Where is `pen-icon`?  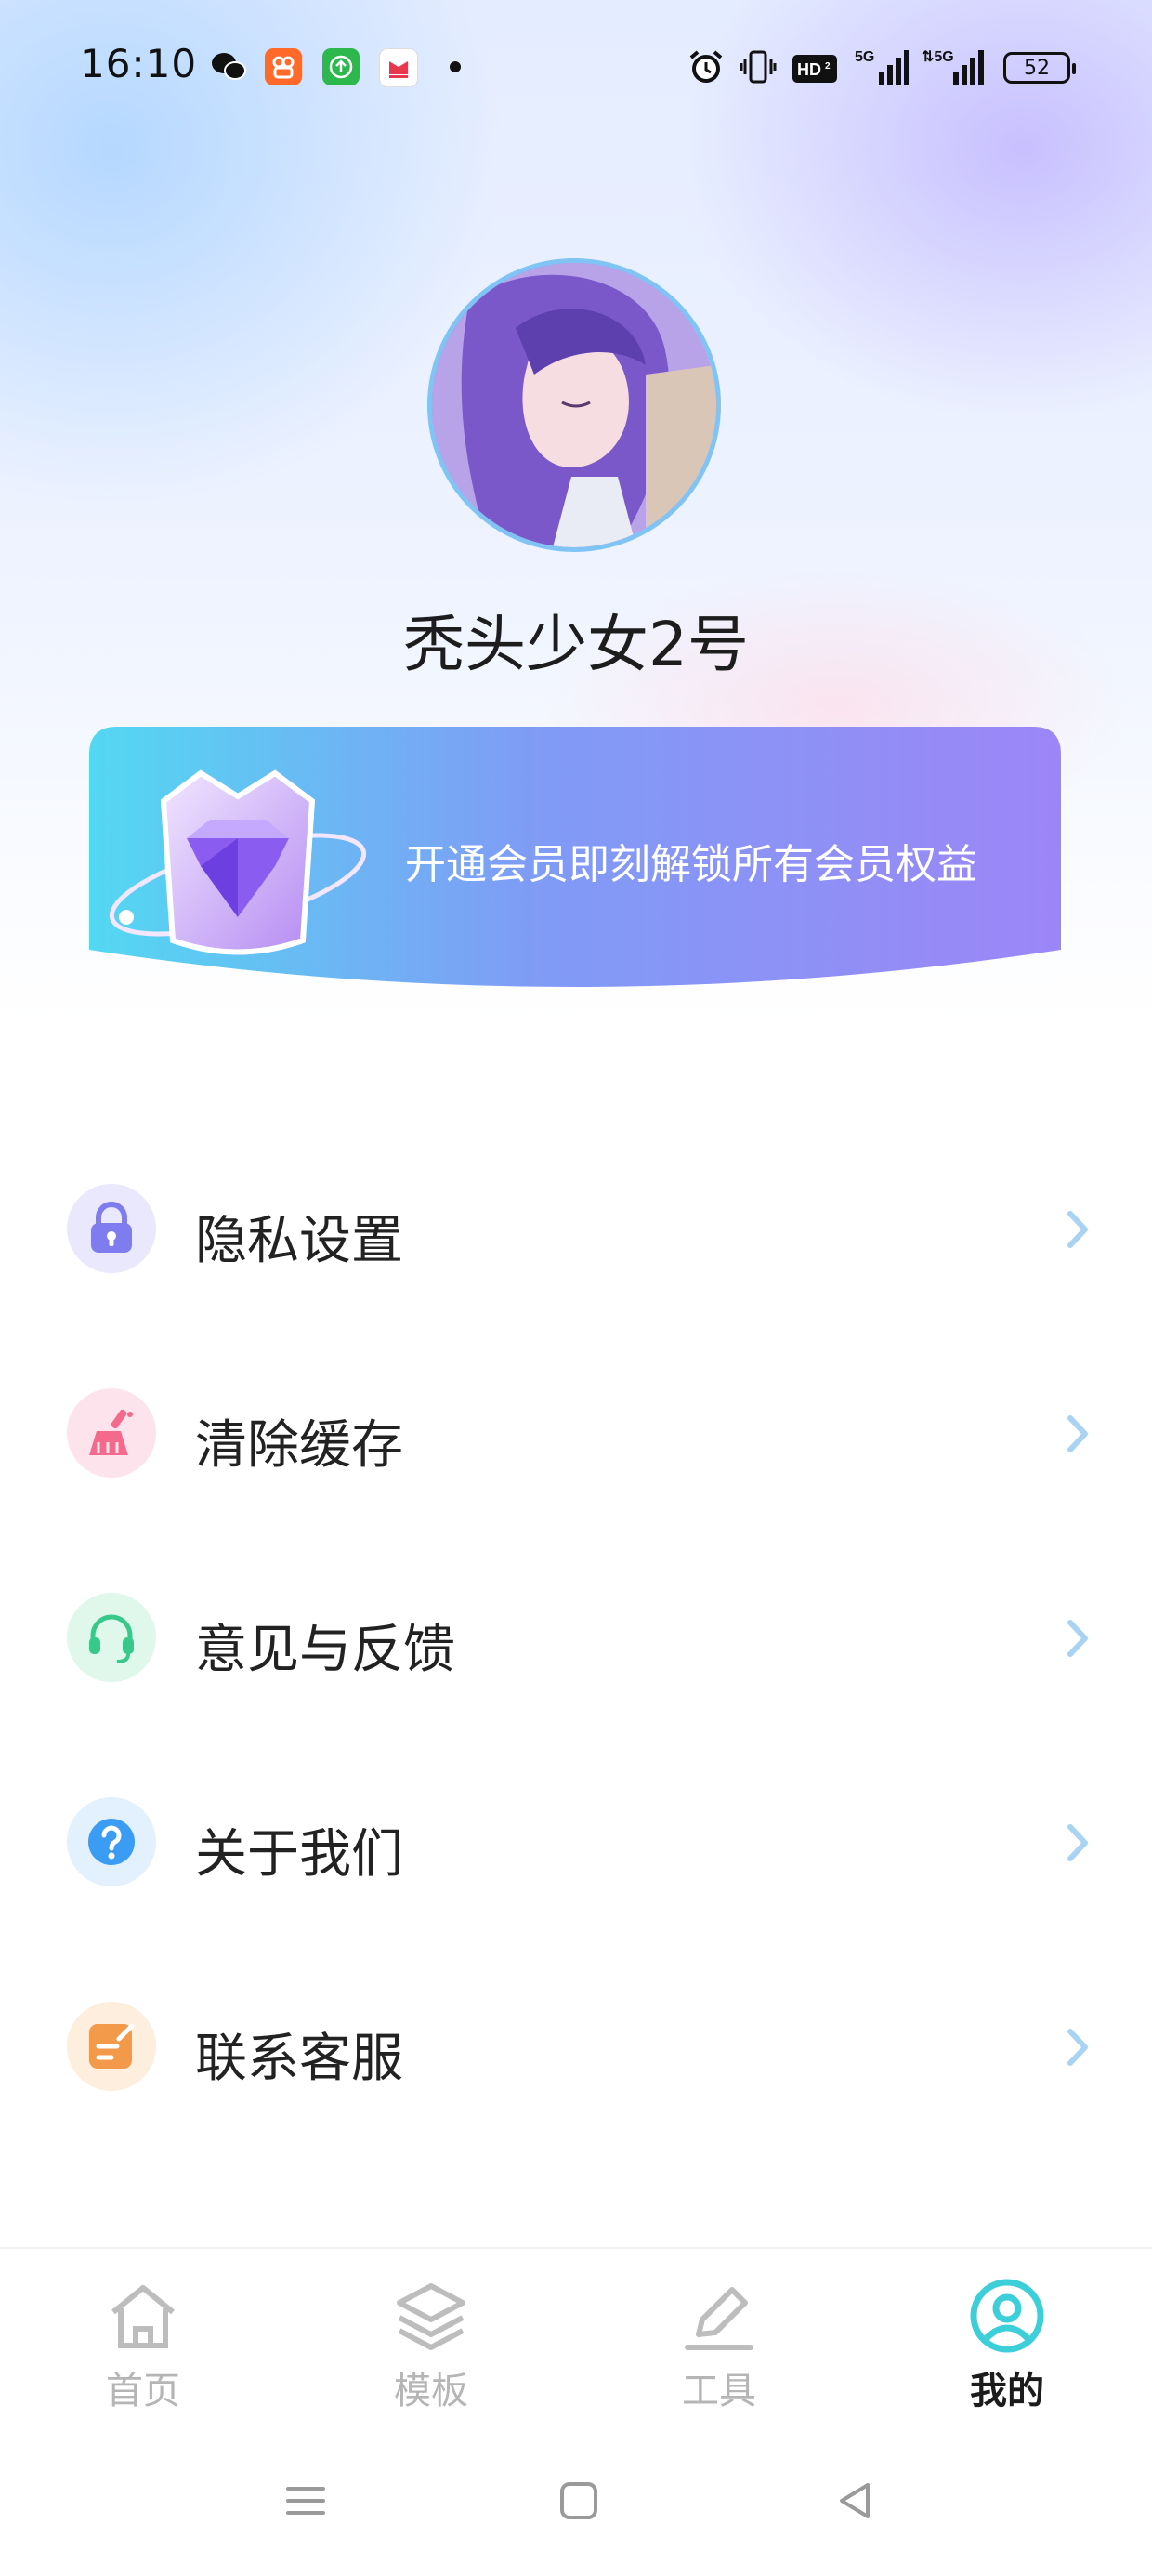
pen-icon is located at coordinates (719, 2318).